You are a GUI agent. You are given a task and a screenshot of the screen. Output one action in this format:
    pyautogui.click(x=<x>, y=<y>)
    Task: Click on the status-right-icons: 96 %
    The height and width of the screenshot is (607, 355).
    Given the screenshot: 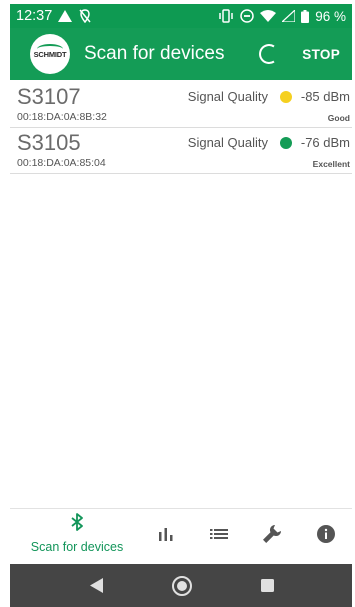 What is the action you would take?
    pyautogui.click(x=282, y=16)
    